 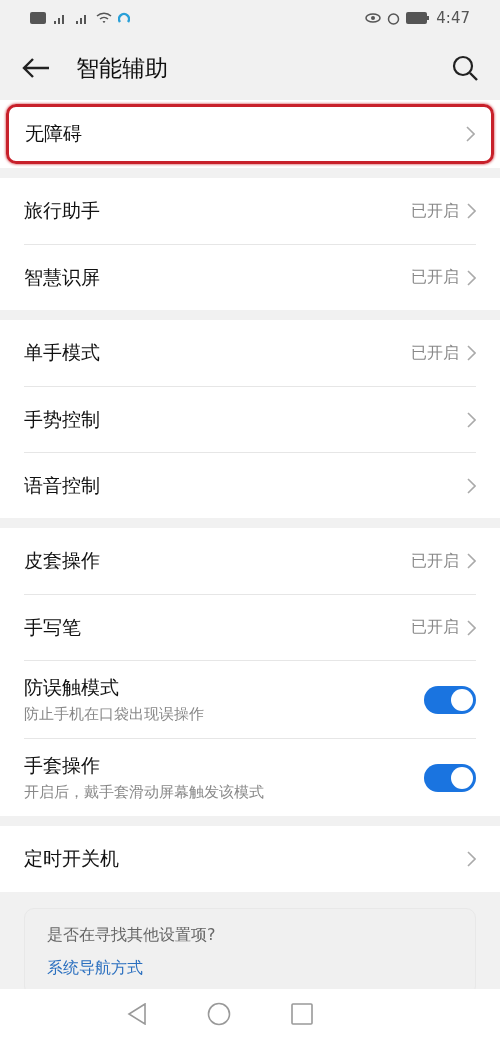 What do you see at coordinates (62, 352) in the screenshot?
I see `setting-label: 单手模式` at bounding box center [62, 352].